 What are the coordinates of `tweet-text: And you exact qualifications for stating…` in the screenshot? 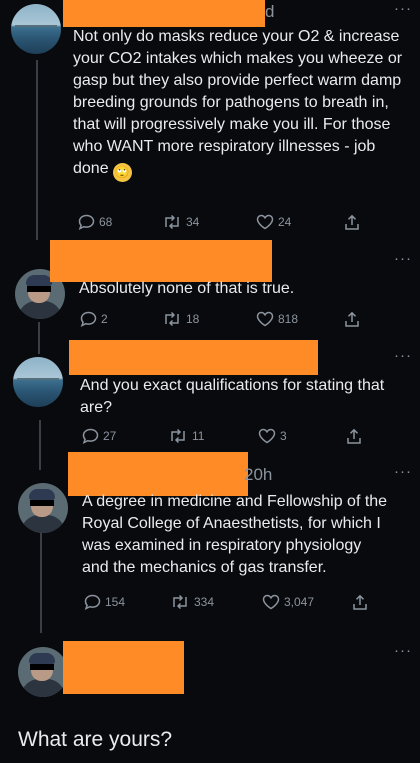 It's located at (232, 396).